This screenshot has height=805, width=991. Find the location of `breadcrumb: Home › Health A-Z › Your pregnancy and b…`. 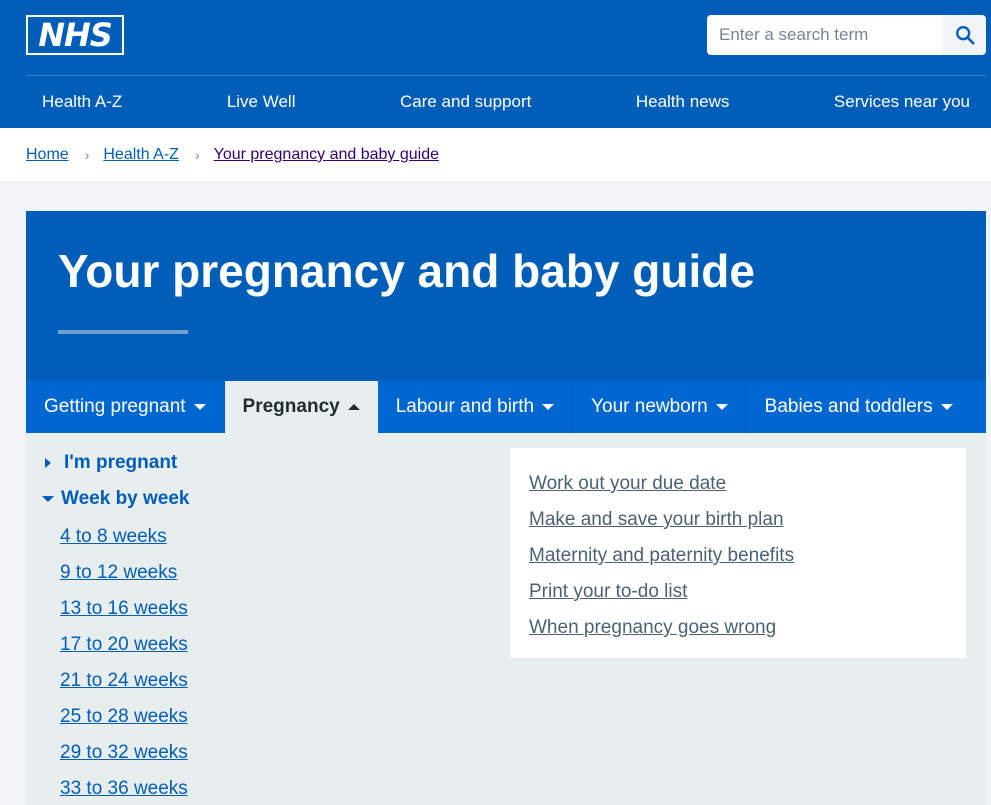

breadcrumb: Home › Health A-Z › Your pregnancy and b… is located at coordinates (232, 155).